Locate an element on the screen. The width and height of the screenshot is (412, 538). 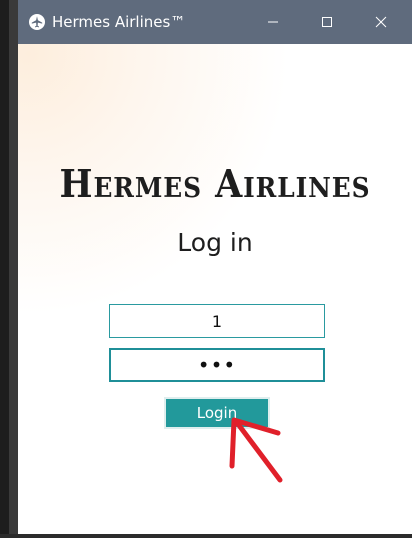
plane-icon is located at coordinates (37, 22).